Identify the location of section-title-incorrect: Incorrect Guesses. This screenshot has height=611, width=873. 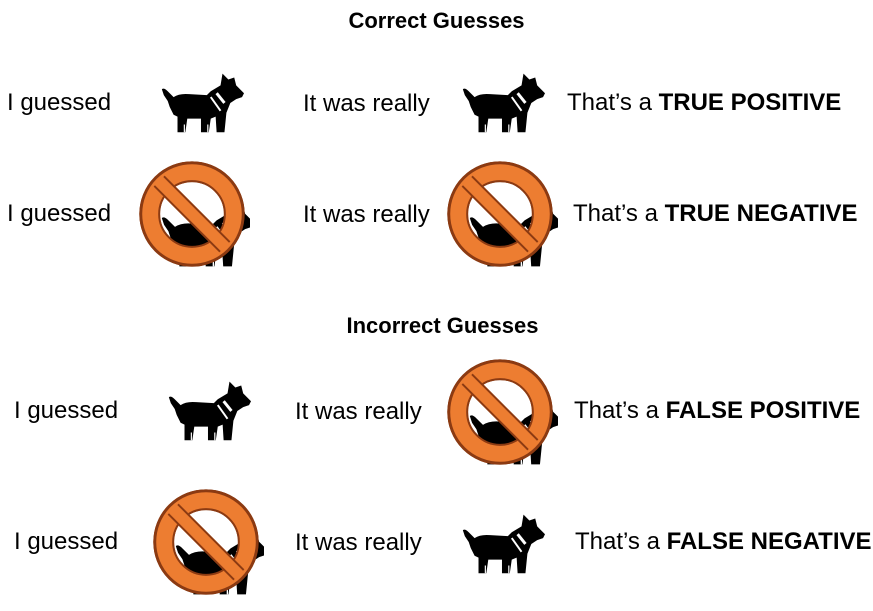
(442, 325).